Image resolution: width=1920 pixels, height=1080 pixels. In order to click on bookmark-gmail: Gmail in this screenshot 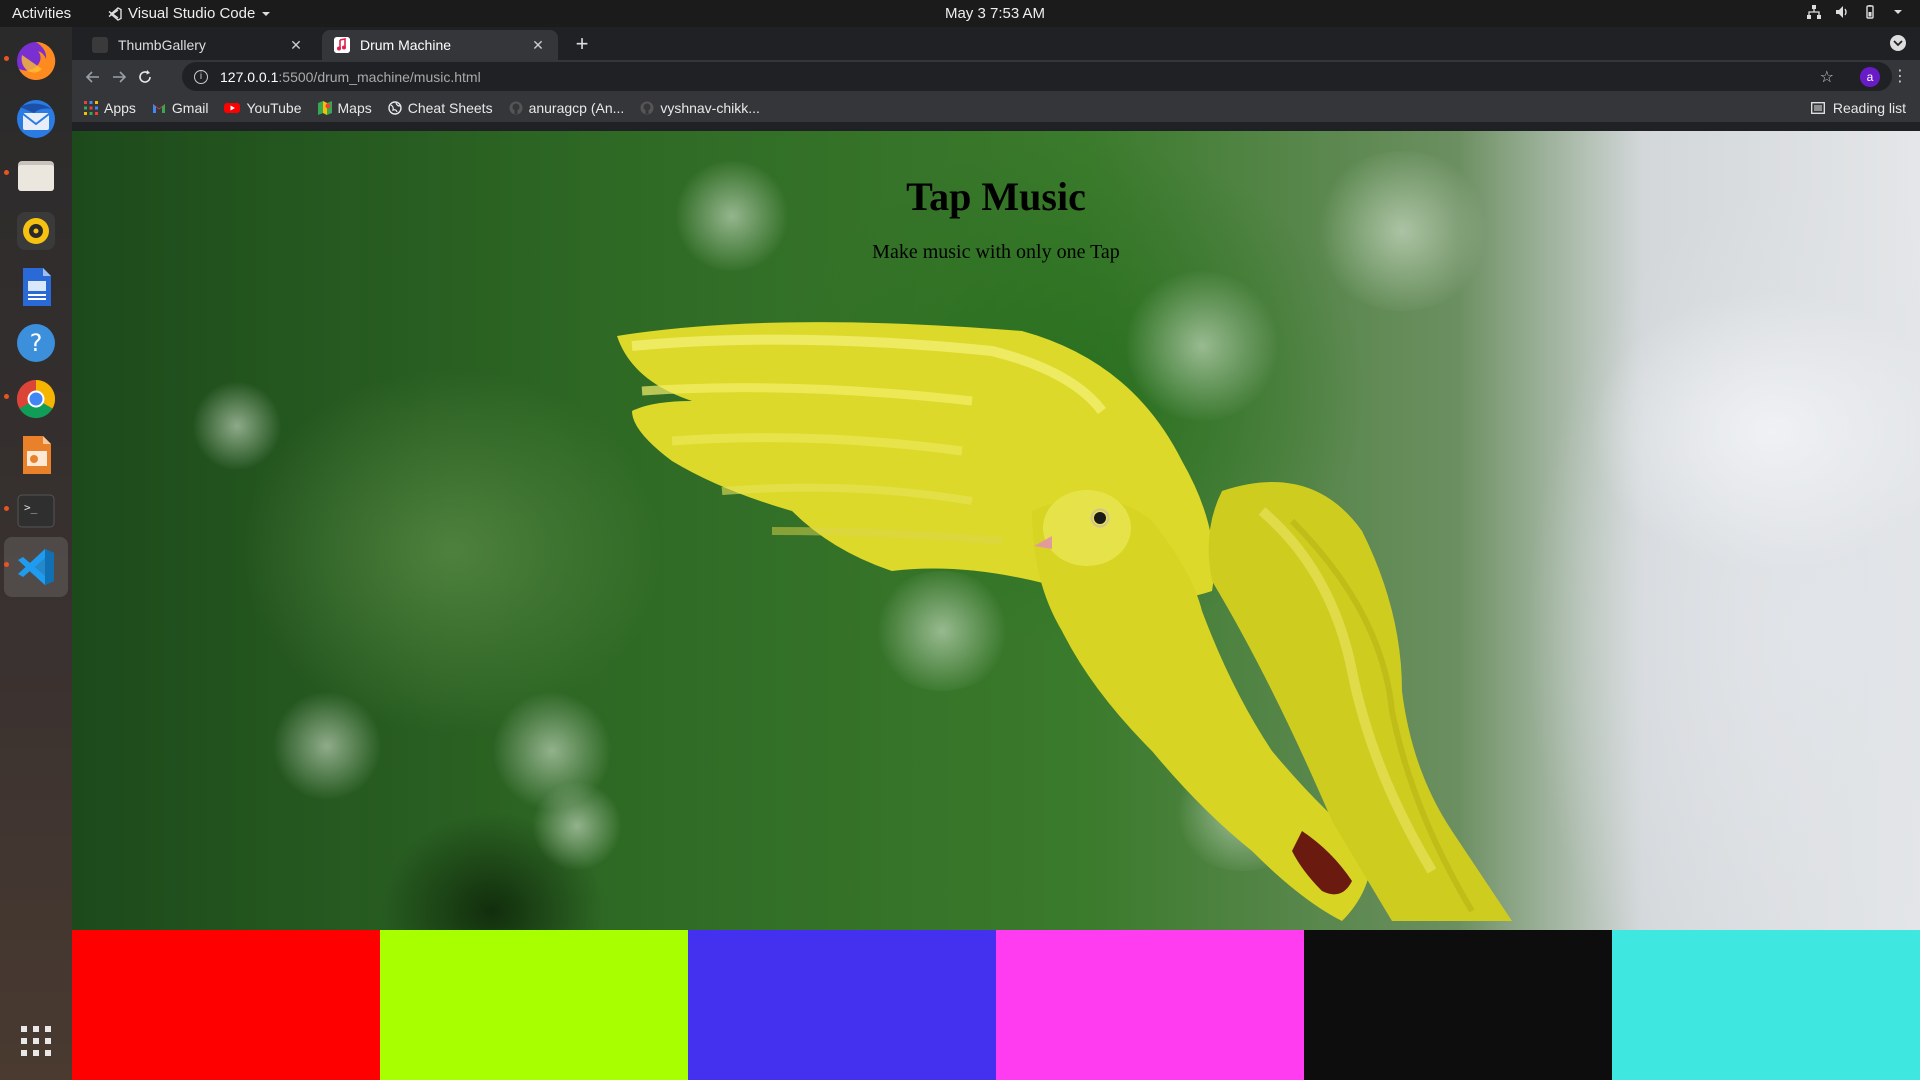, I will do `click(180, 107)`.